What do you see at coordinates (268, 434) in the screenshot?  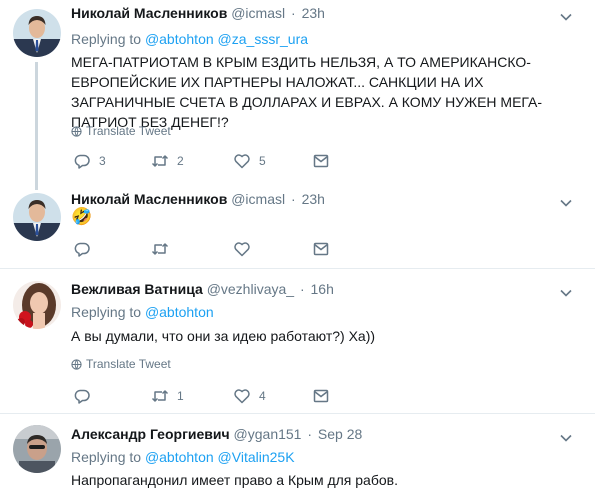 I see `user-handle: @ygan151` at bounding box center [268, 434].